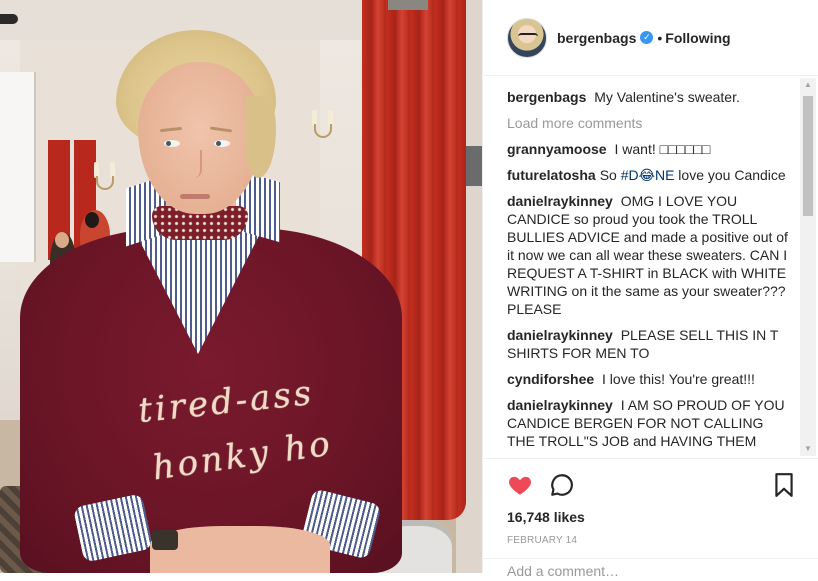 Image resolution: width=818 pixels, height=581 pixels. Describe the element at coordinates (650, 508) in the screenshot. I see `post-actions: 16,748 likes FEBRUARY 14` at that location.